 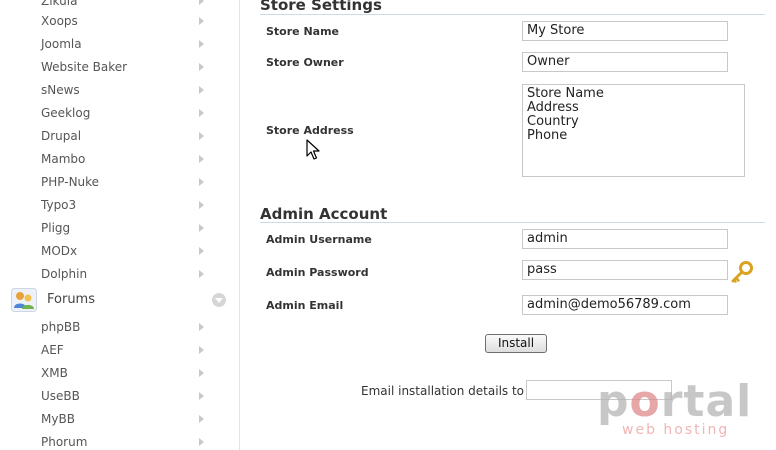 What do you see at coordinates (119, 136) in the screenshot?
I see `sidebar-item-drupal: Drupal` at bounding box center [119, 136].